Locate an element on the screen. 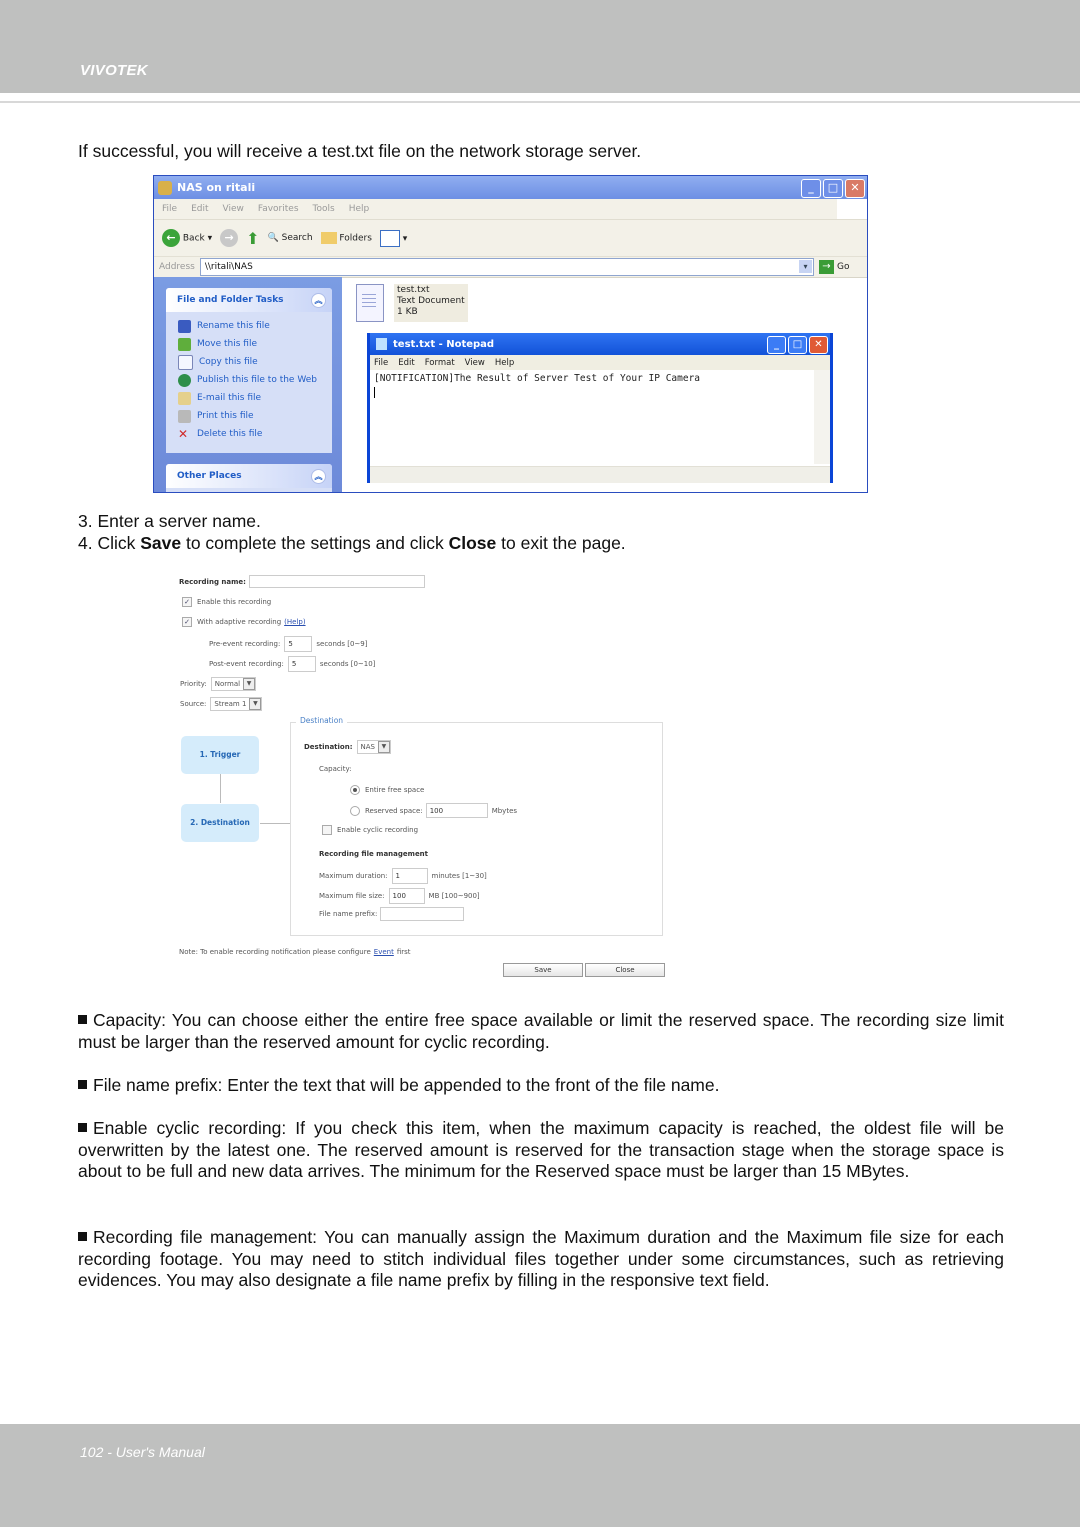 This screenshot has width=1080, height=1527. file-size: 1 KB is located at coordinates (407, 312).